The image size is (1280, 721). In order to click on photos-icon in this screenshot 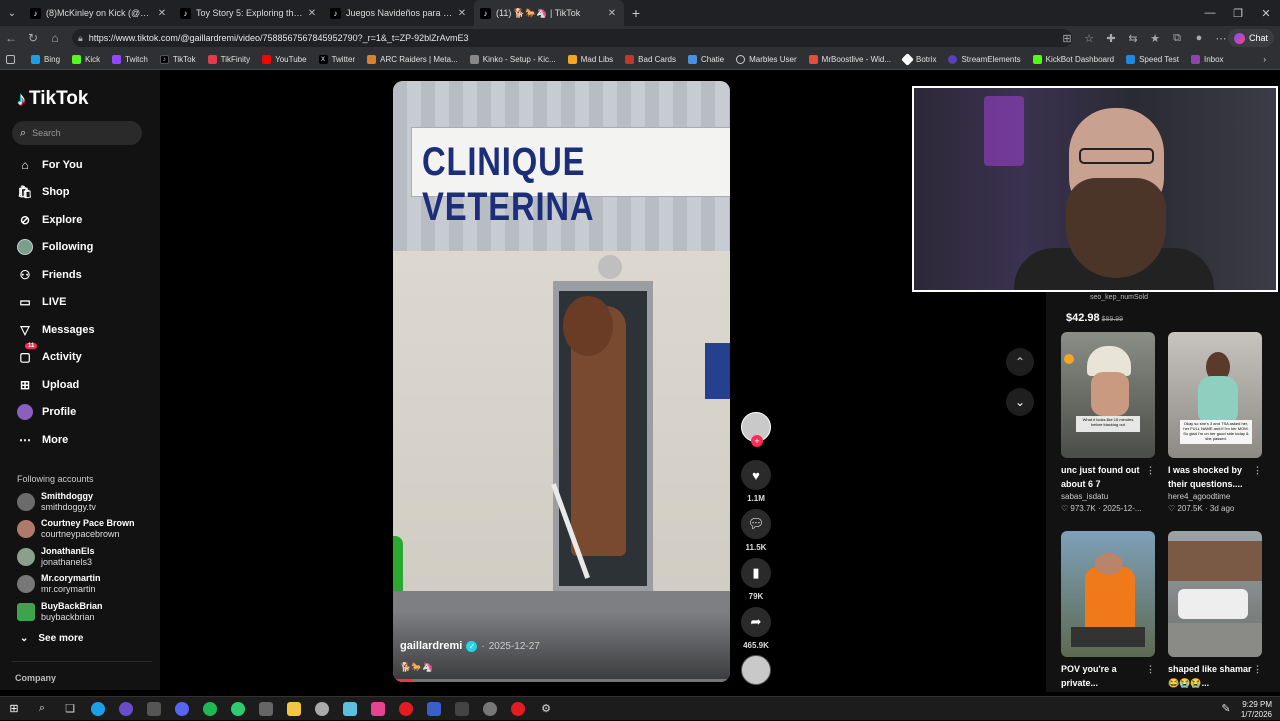, I will do `click(378, 709)`.